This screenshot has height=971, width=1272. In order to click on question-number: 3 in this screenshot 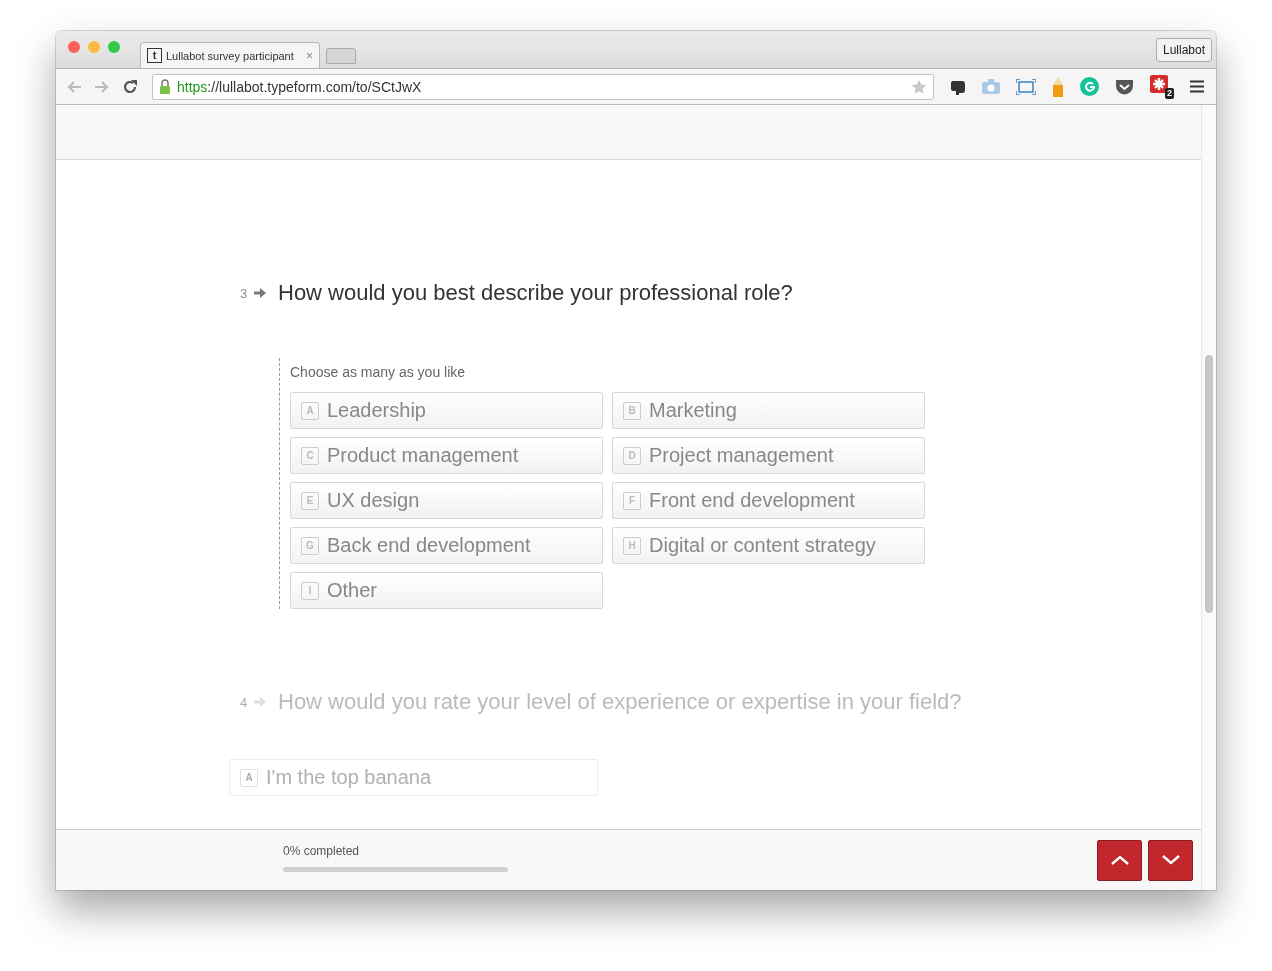, I will do `click(244, 293)`.